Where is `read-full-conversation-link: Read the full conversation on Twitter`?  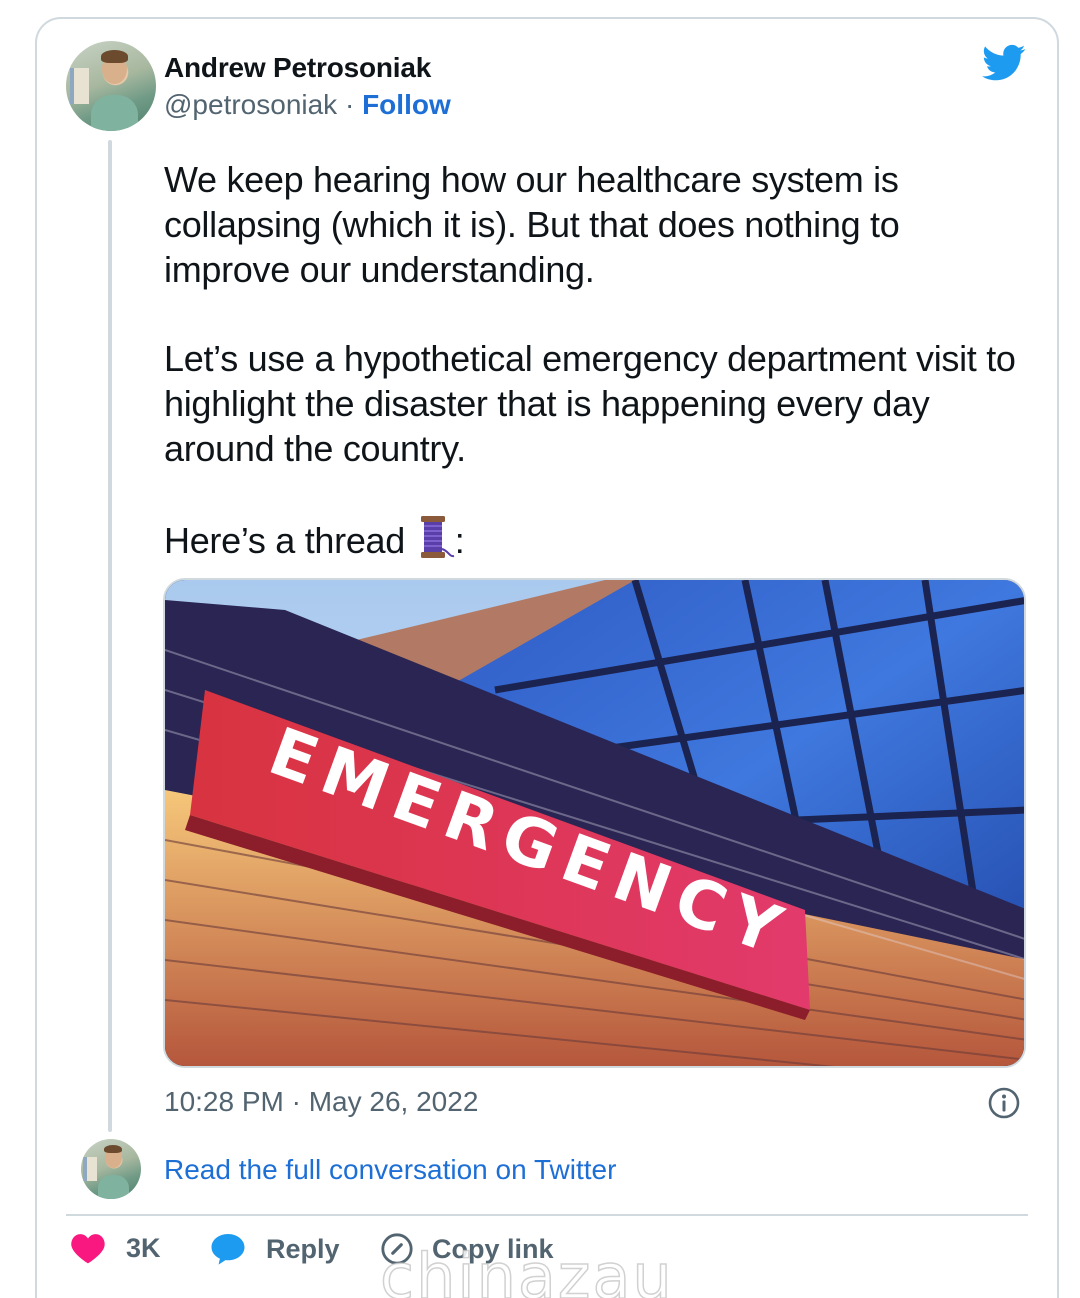
read-full-conversation-link: Read the full conversation on Twitter is located at coordinates (390, 1170).